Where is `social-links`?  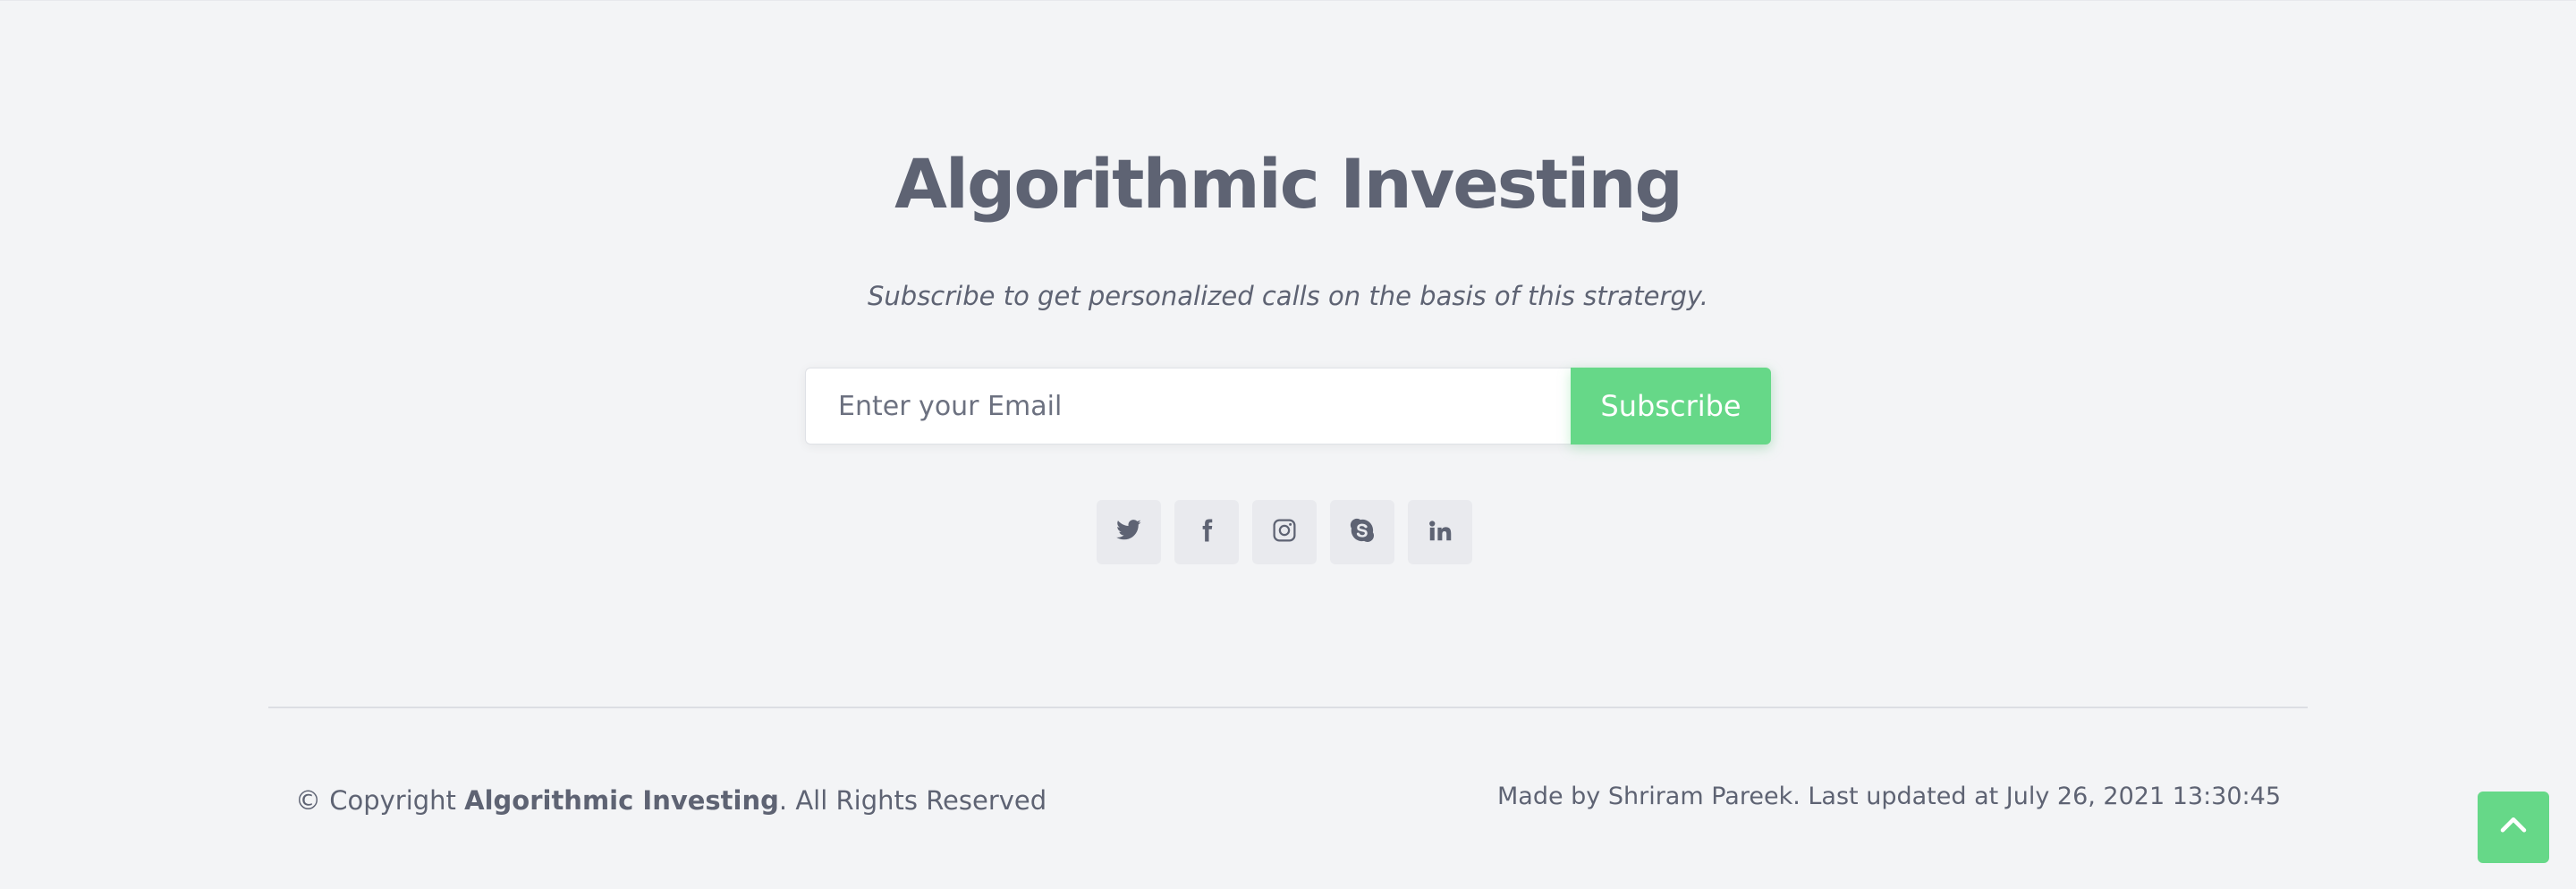 social-links is located at coordinates (1284, 532).